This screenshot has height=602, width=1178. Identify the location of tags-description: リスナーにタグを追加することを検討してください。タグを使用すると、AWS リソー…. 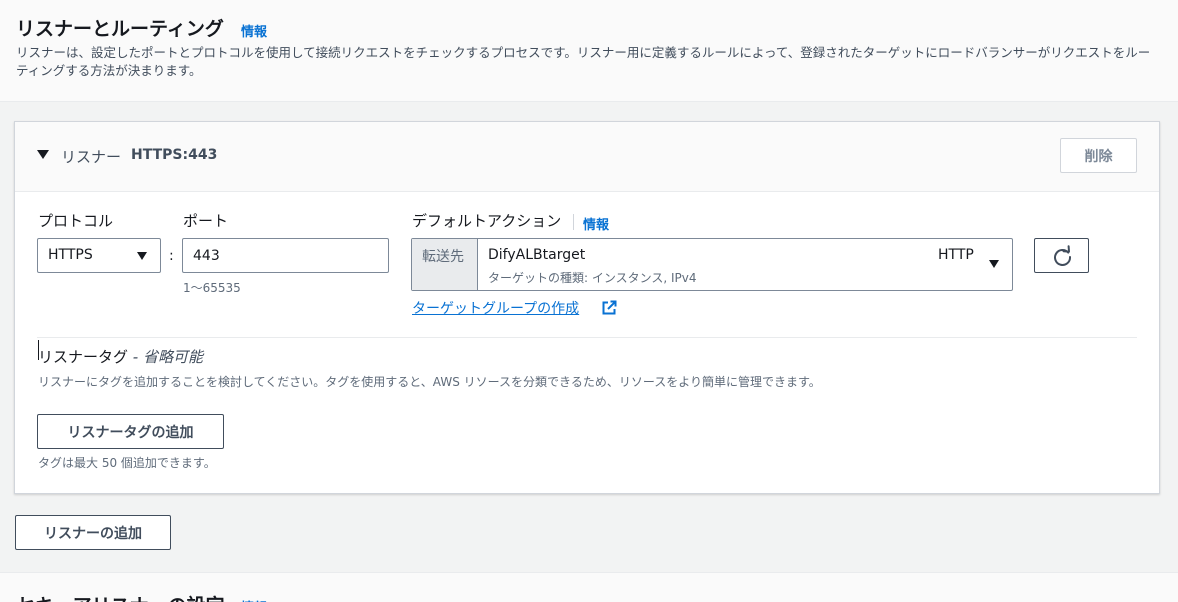
(429, 382).